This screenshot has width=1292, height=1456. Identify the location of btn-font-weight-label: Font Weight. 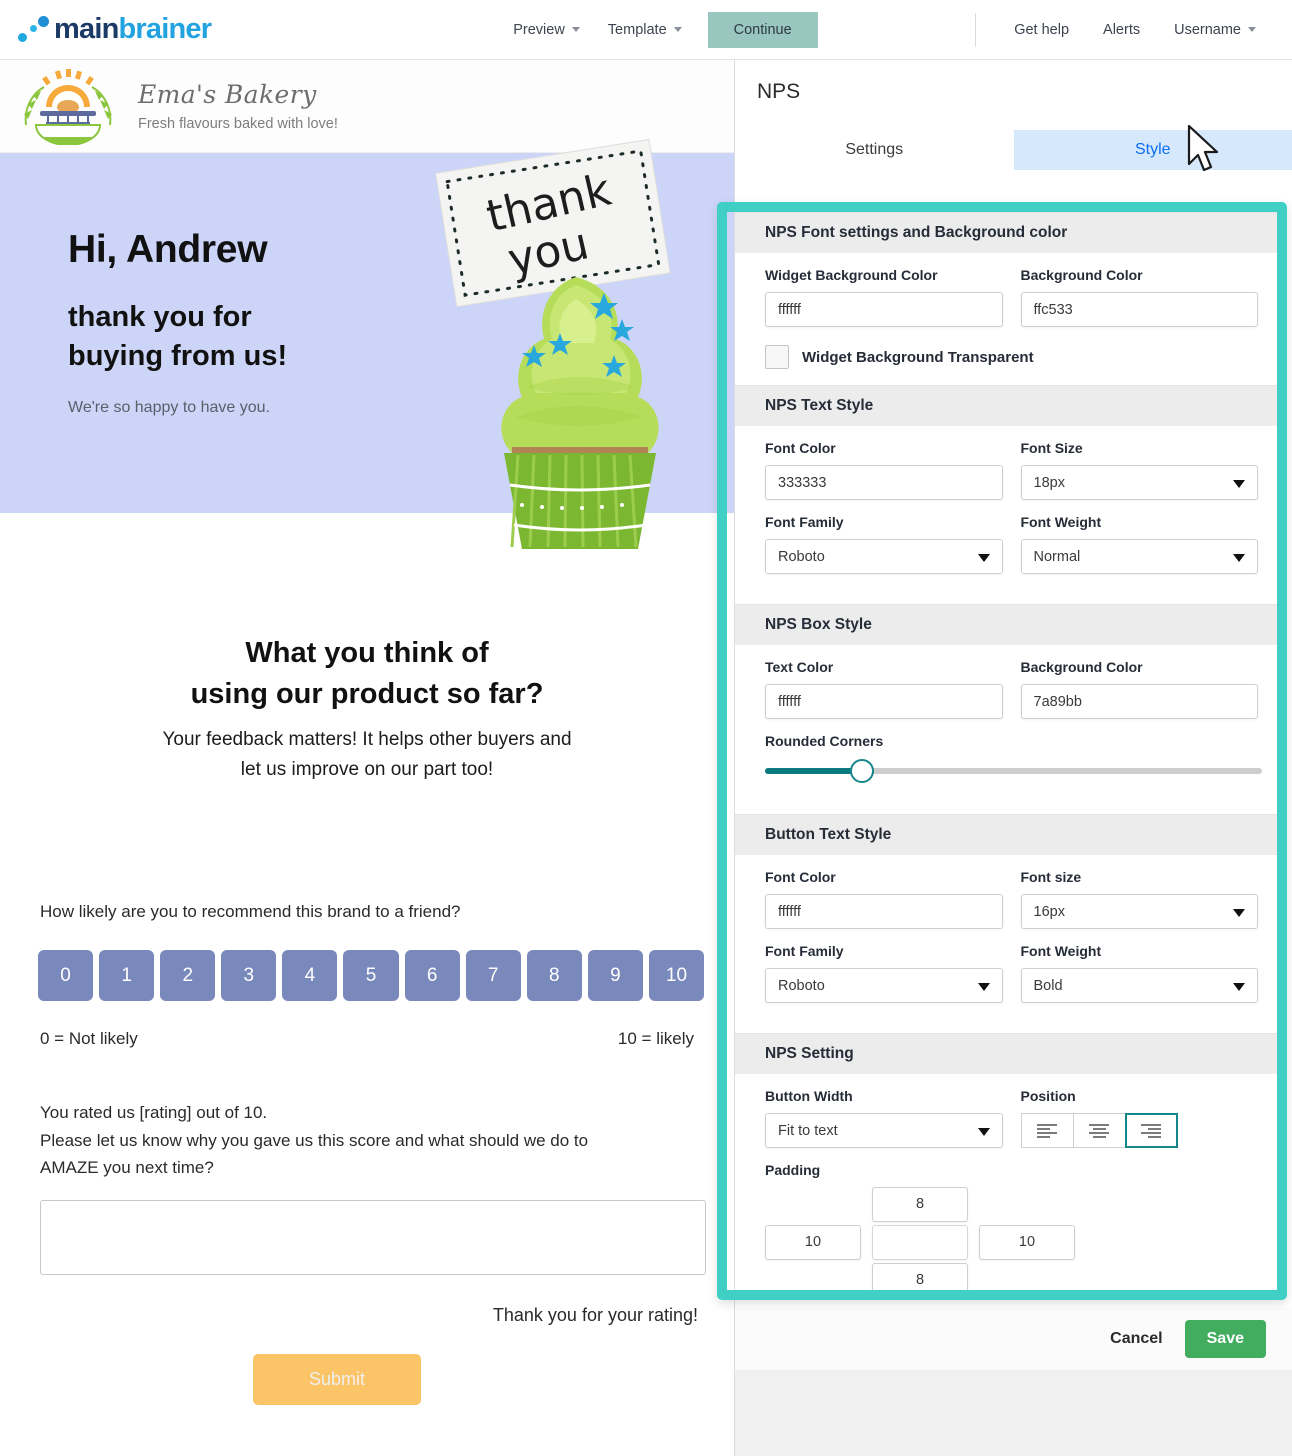
(1061, 951).